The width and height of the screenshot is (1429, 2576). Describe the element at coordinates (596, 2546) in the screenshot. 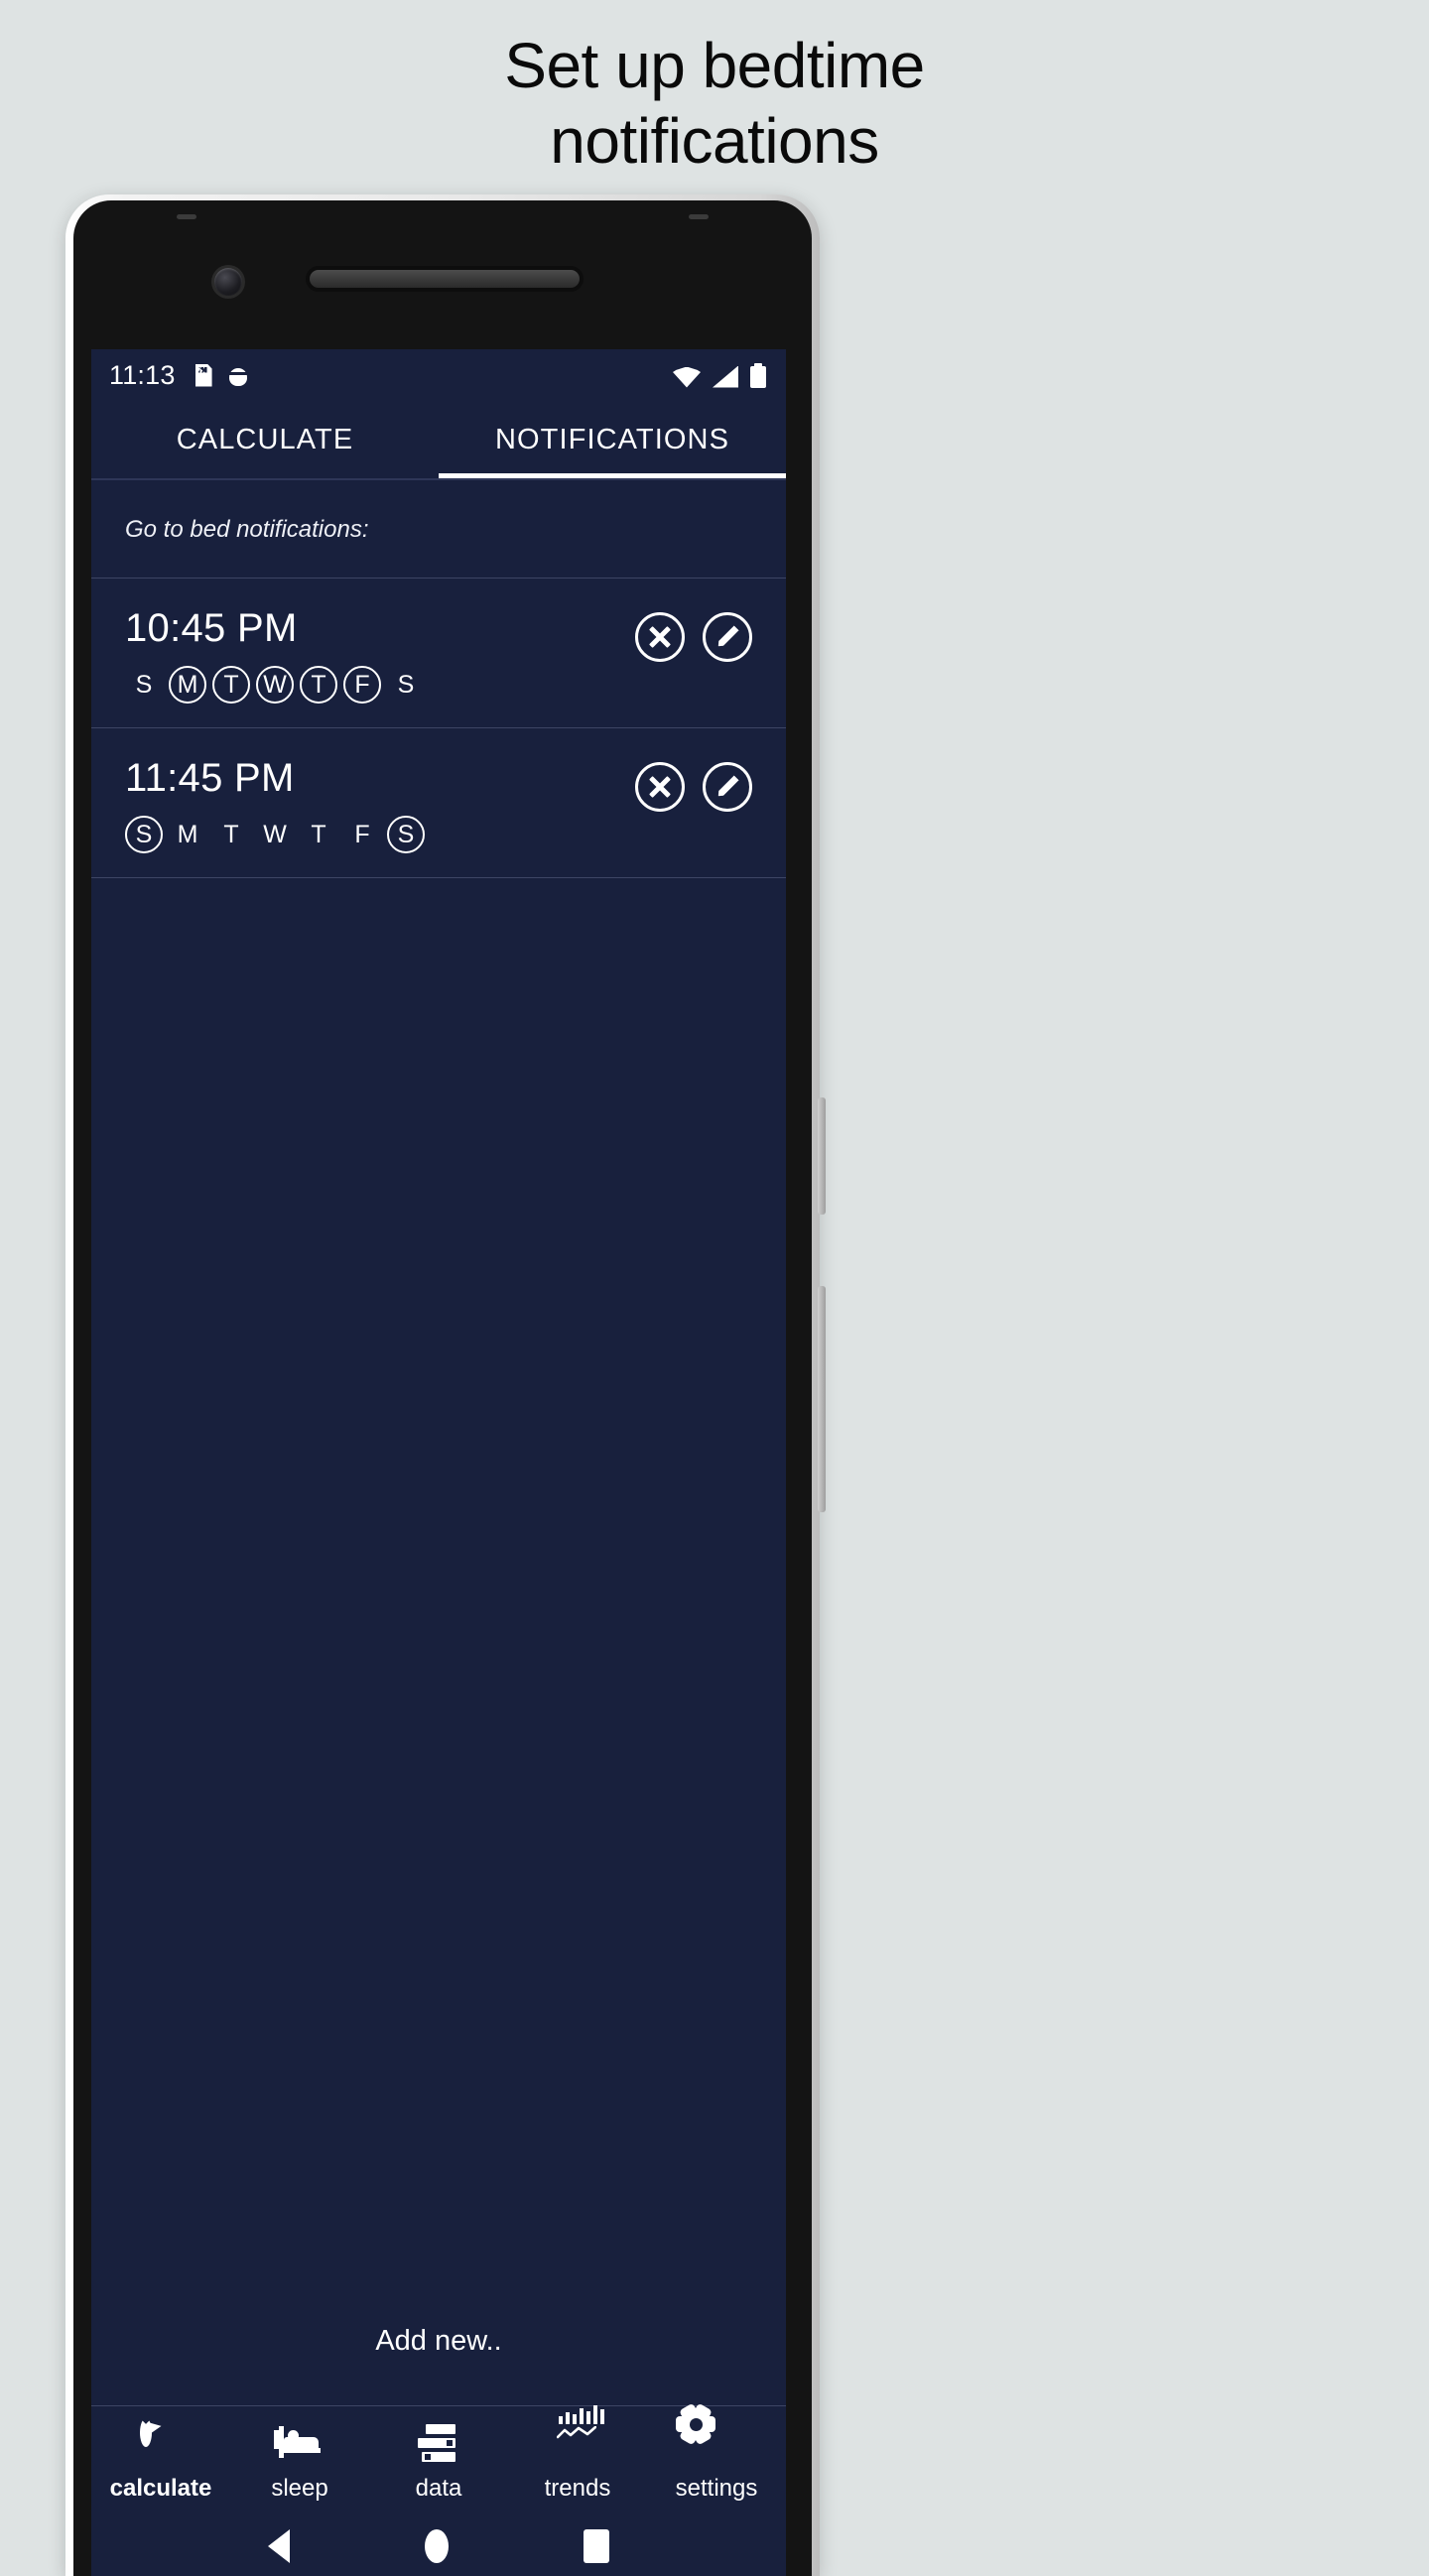

I see `recents-button` at that location.